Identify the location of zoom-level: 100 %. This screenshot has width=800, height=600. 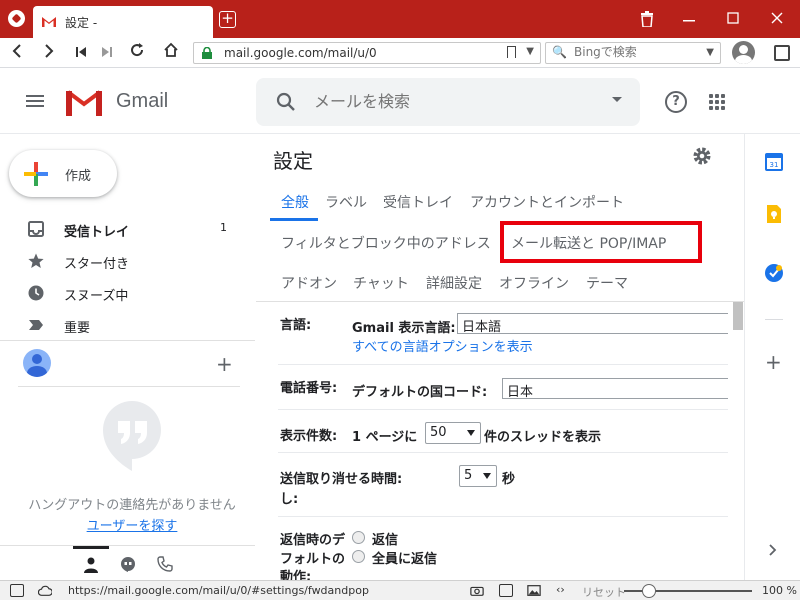
(779, 590).